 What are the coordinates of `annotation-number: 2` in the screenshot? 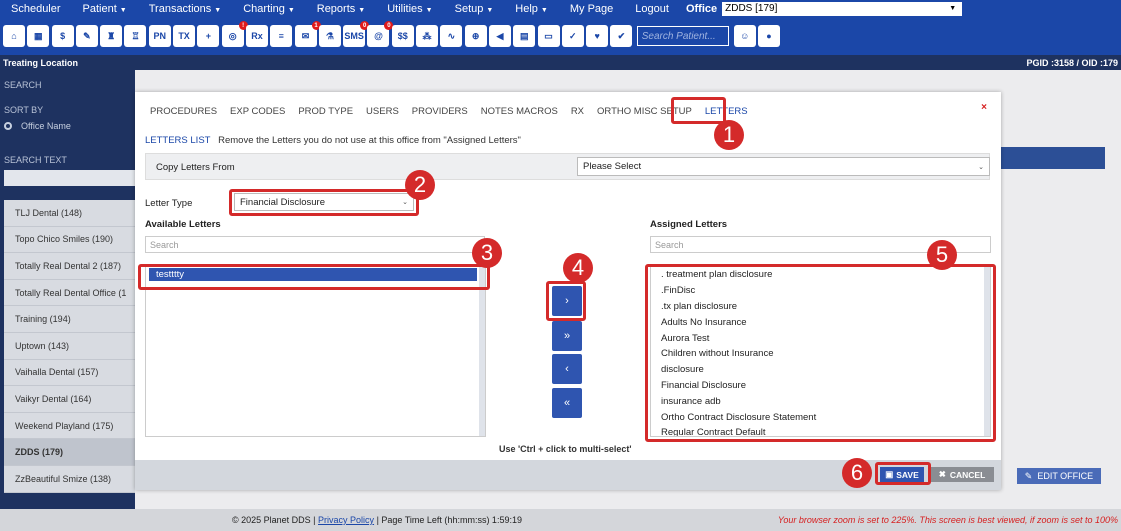 It's located at (420, 185).